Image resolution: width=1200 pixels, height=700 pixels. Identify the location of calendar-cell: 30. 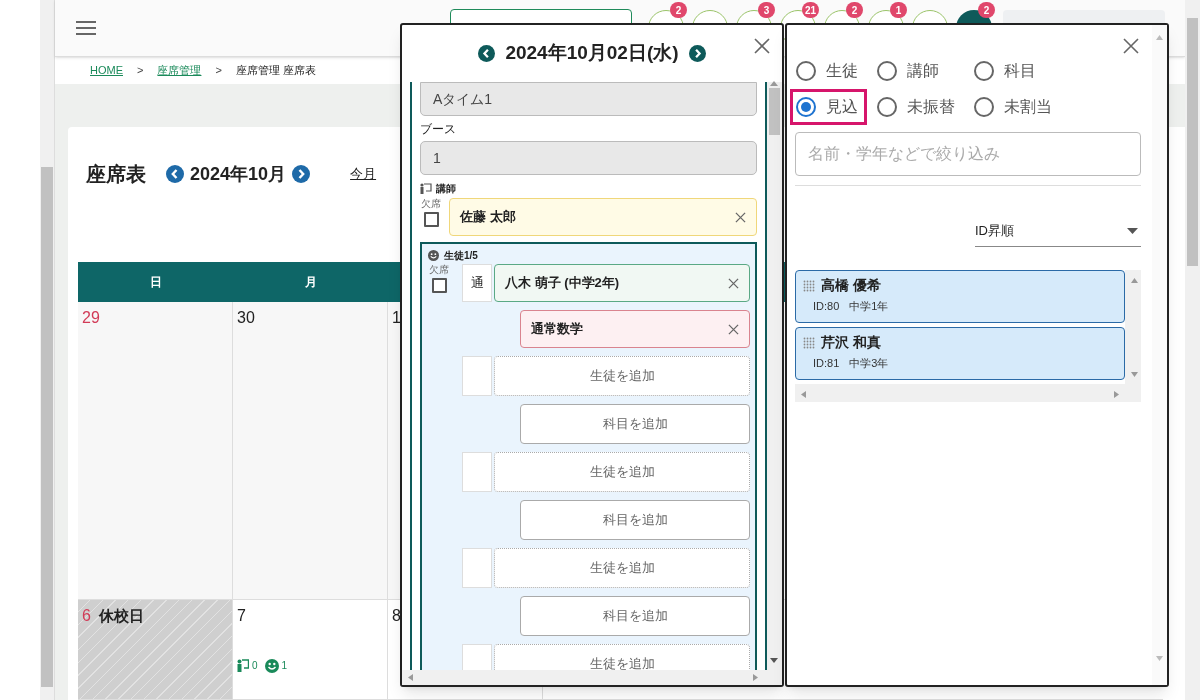
(310, 450).